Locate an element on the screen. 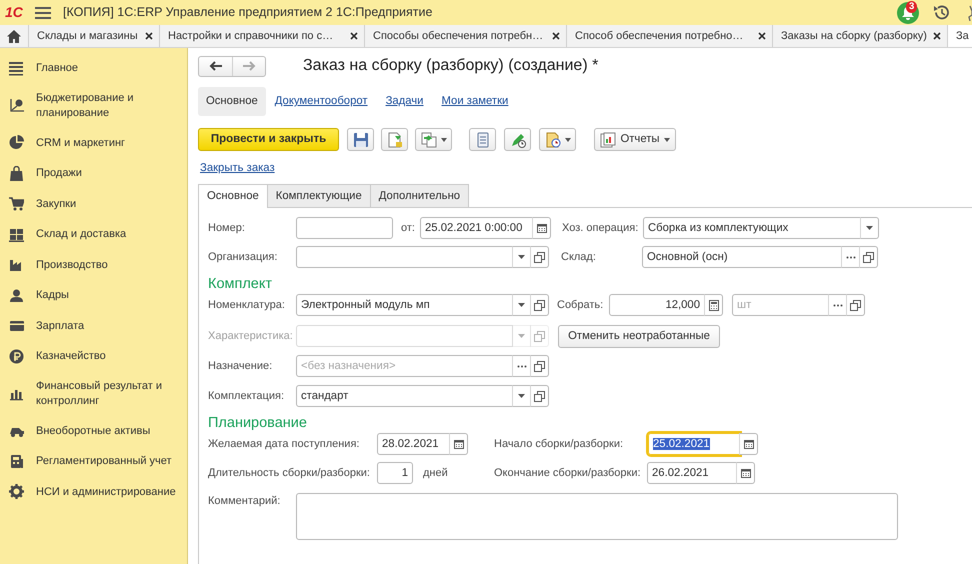 The height and width of the screenshot is (564, 972). sidebar-item: Склад и доставка is located at coordinates (81, 234).